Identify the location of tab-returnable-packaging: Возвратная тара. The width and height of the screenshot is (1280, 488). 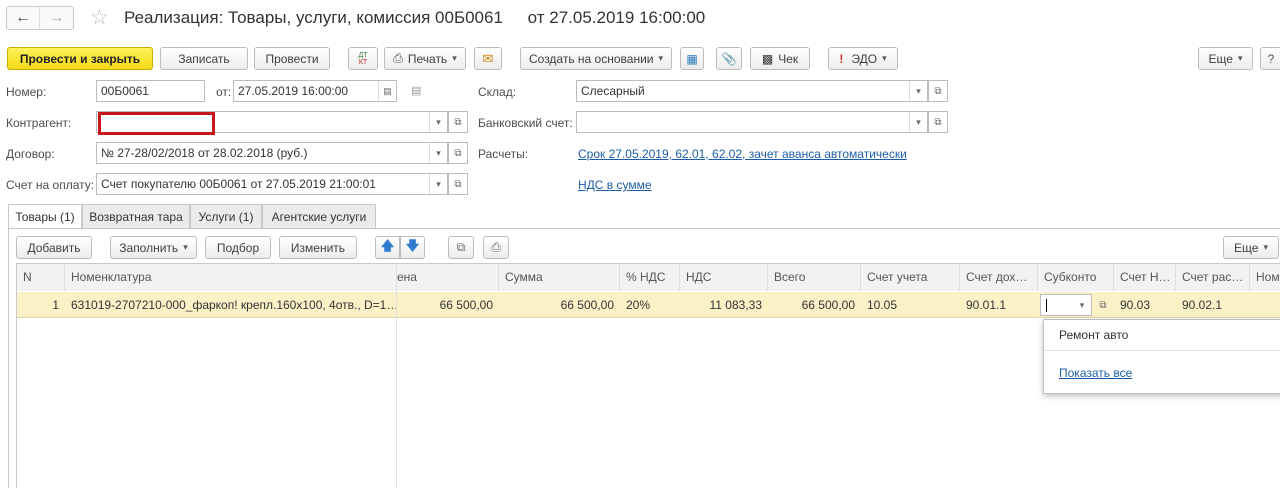
(136, 216).